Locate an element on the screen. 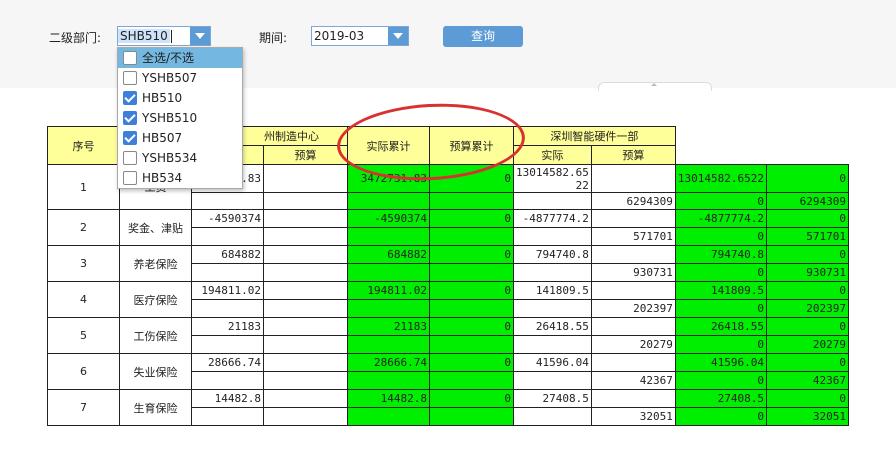 The height and width of the screenshot is (449, 896). cell-item: 工伤保险 is located at coordinates (155, 335).